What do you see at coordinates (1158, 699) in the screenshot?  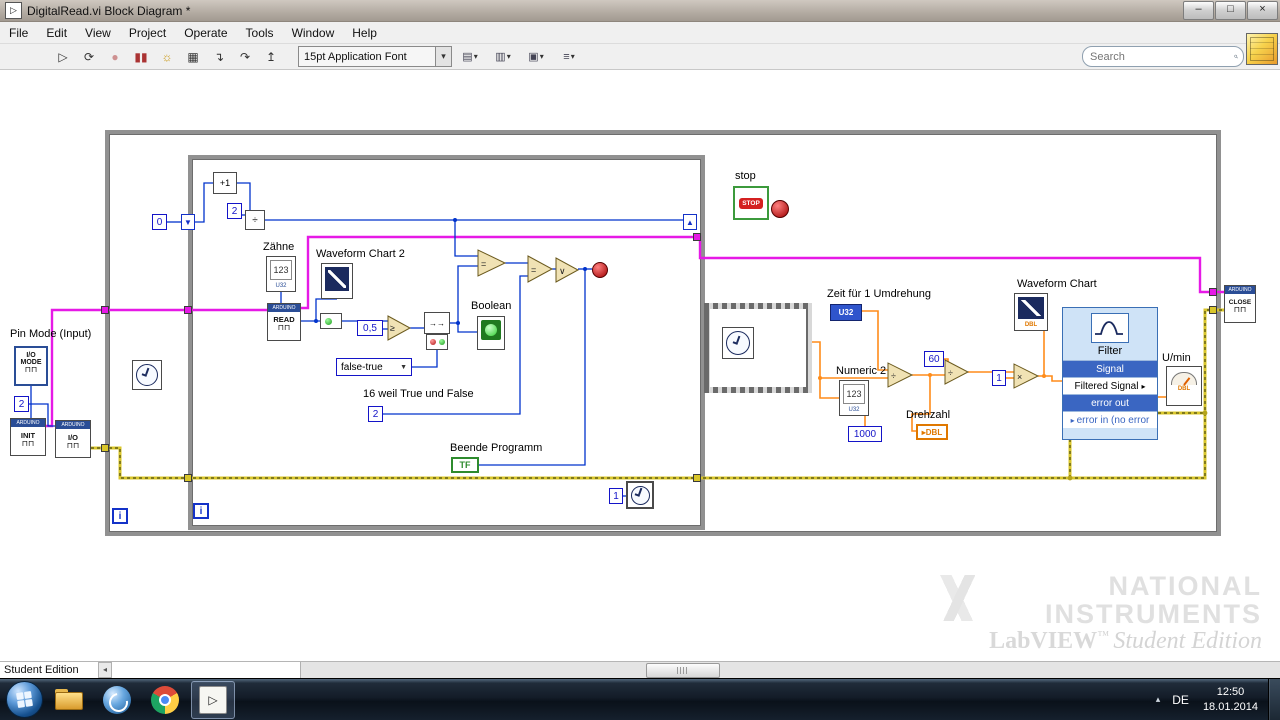 I see `tray-expand-icon: ▴` at bounding box center [1158, 699].